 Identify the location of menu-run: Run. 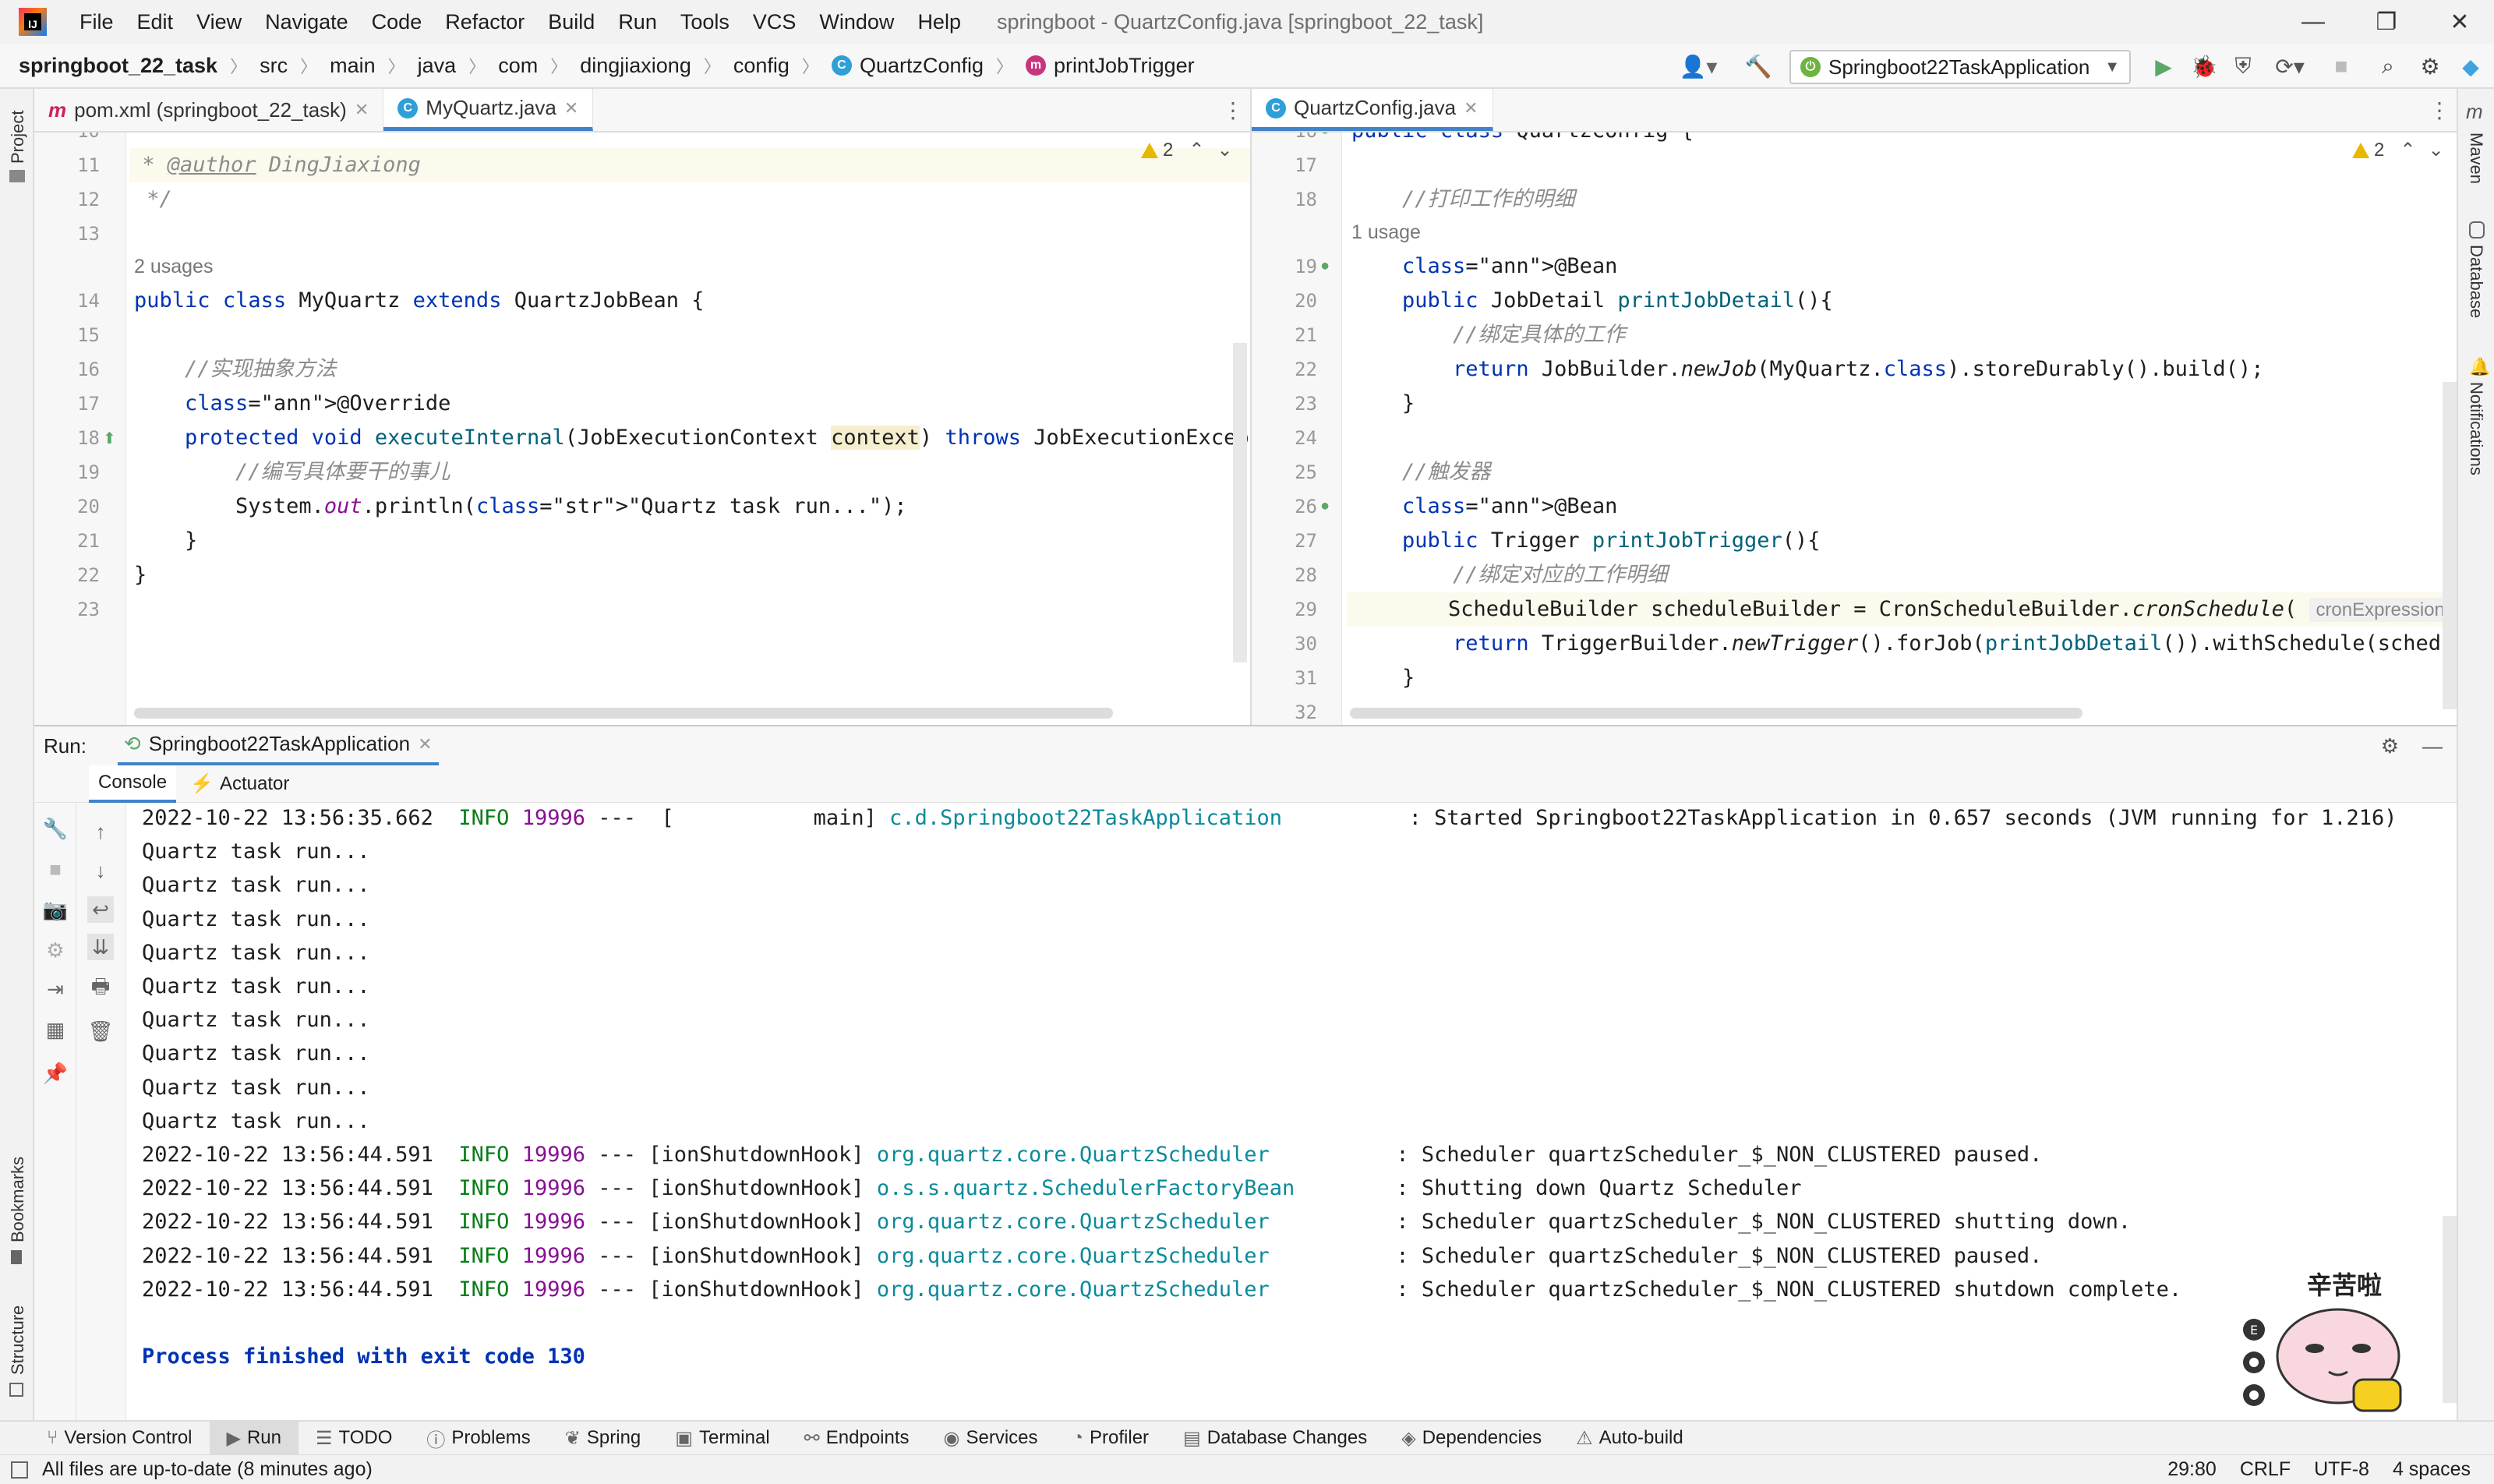
(638, 22).